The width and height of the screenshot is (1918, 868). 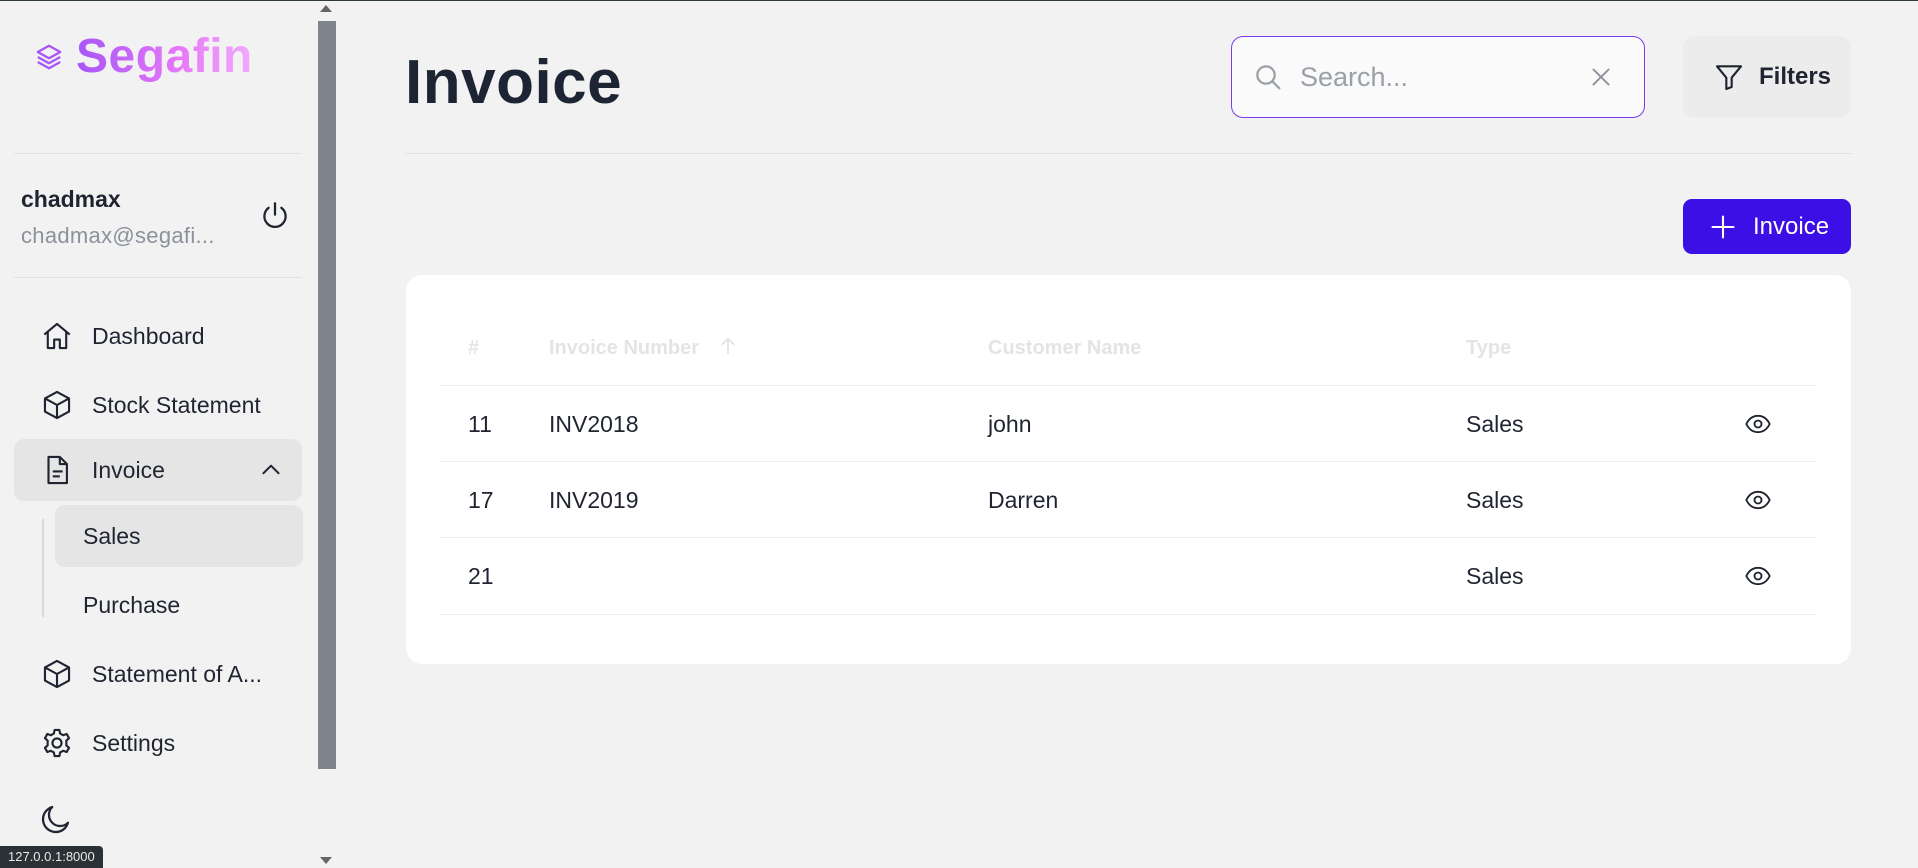 I want to click on add-invoice-button: Invoice, so click(x=1767, y=226).